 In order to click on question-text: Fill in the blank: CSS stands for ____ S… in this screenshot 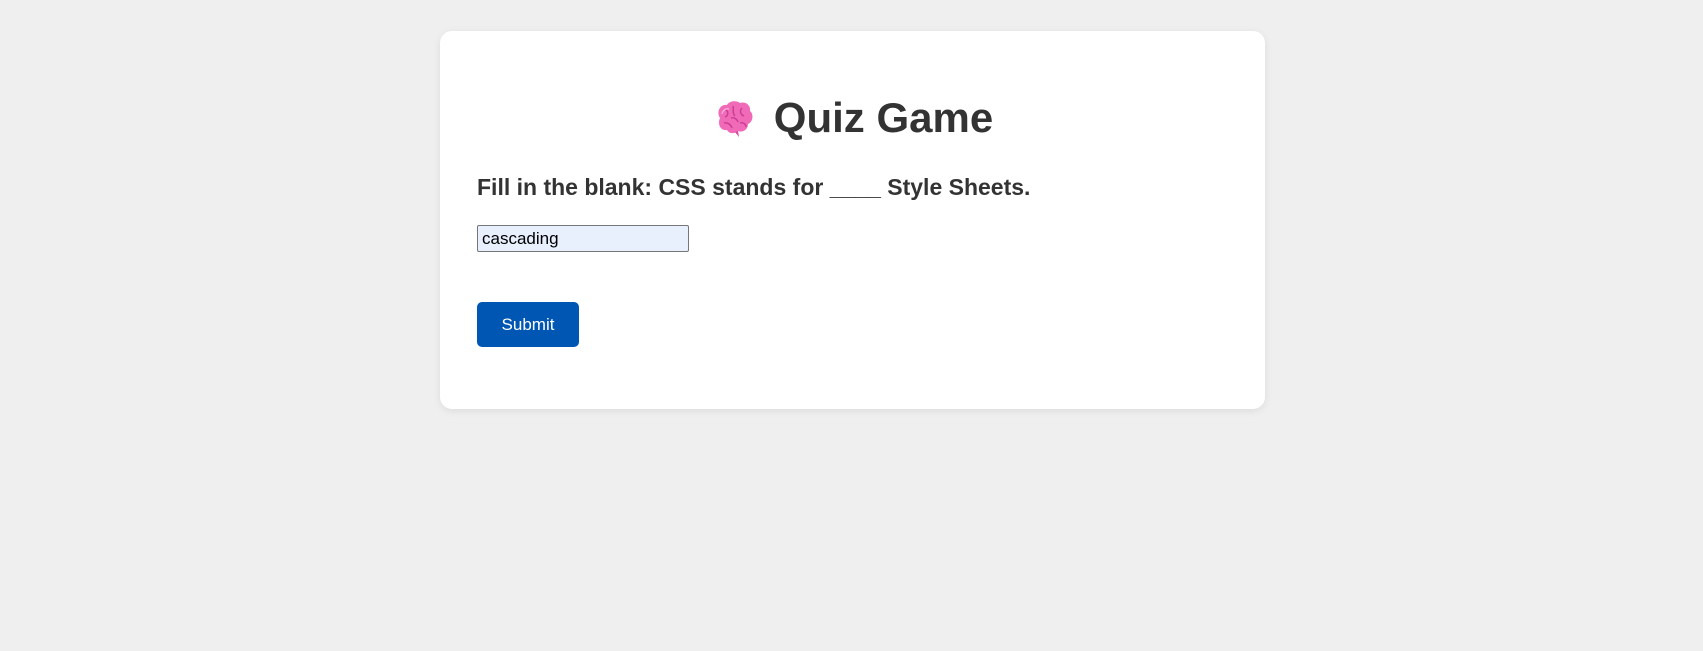, I will do `click(754, 187)`.